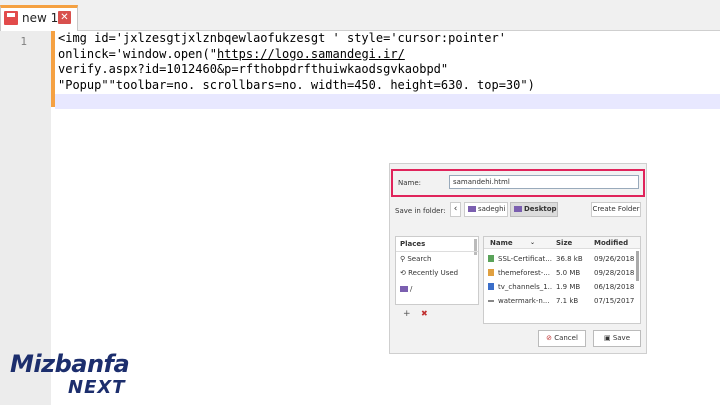 The height and width of the screenshot is (405, 720). Describe the element at coordinates (404, 273) in the screenshot. I see `recent-icon: ⟲` at that location.